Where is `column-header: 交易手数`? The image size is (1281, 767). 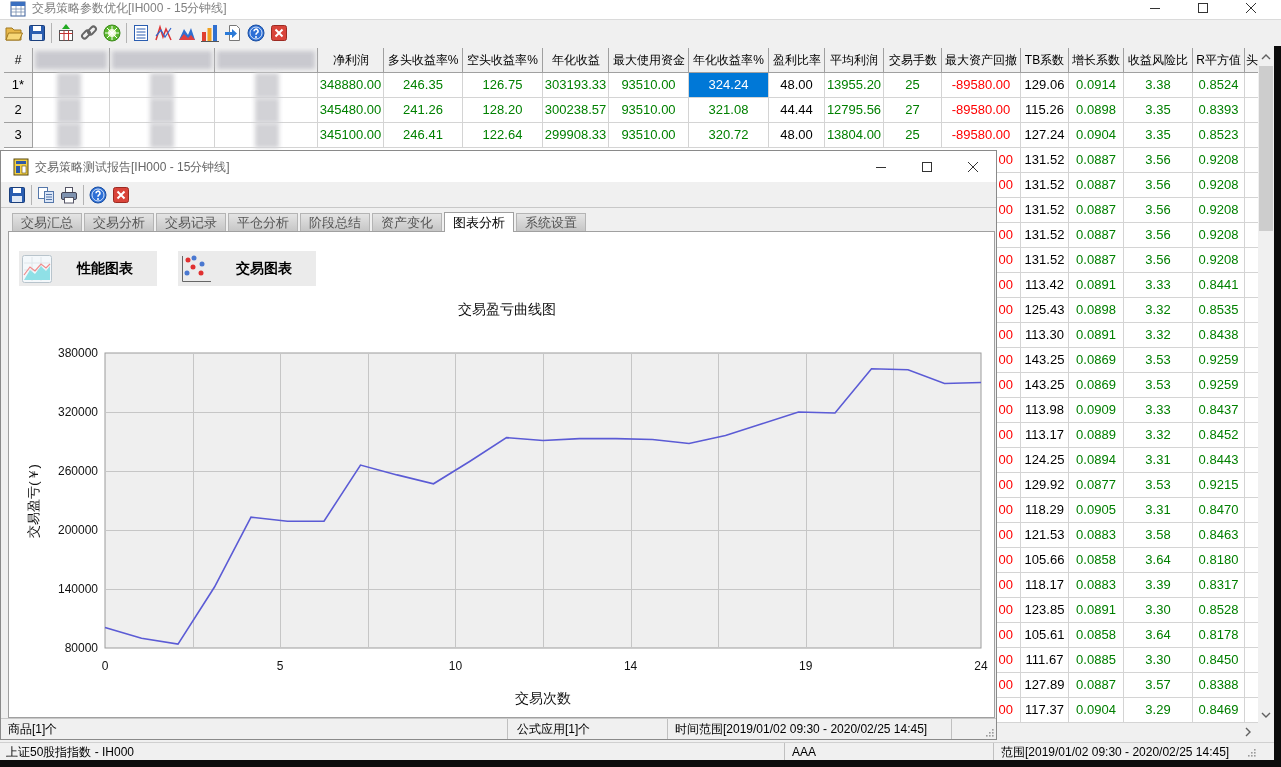
column-header: 交易手数 is located at coordinates (913, 60).